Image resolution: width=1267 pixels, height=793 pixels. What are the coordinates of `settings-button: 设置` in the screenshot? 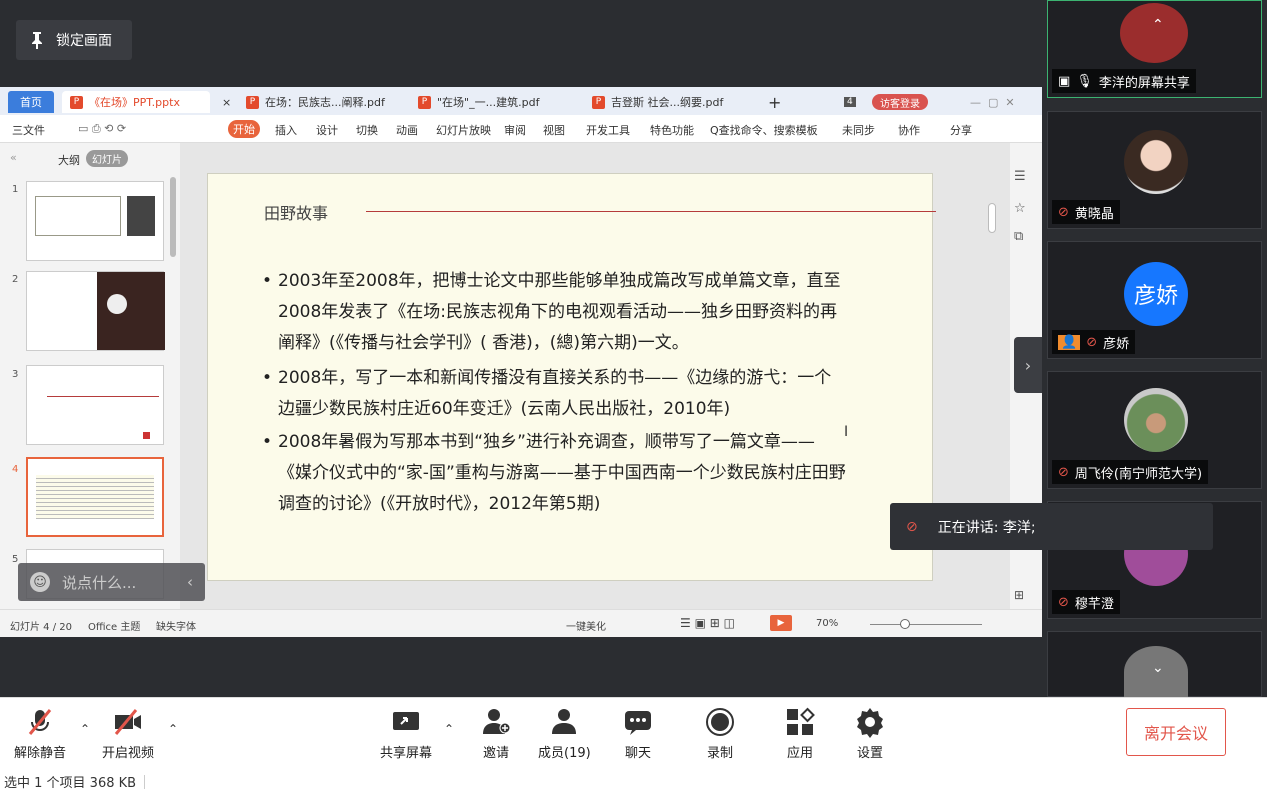 It's located at (870, 733).